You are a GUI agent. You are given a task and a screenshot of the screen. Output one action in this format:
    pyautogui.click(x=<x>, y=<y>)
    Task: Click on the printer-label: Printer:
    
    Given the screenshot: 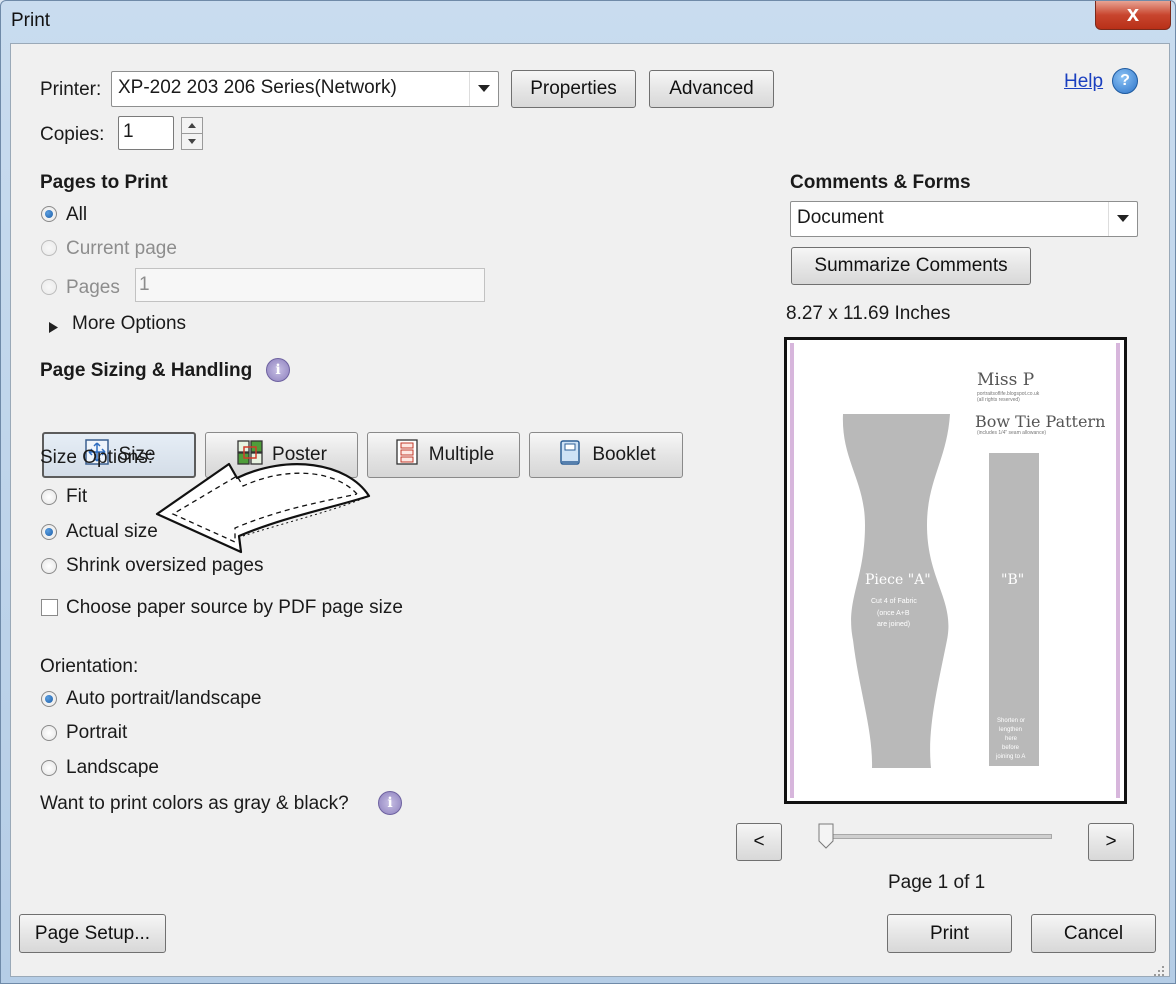 What is the action you would take?
    pyautogui.click(x=71, y=89)
    